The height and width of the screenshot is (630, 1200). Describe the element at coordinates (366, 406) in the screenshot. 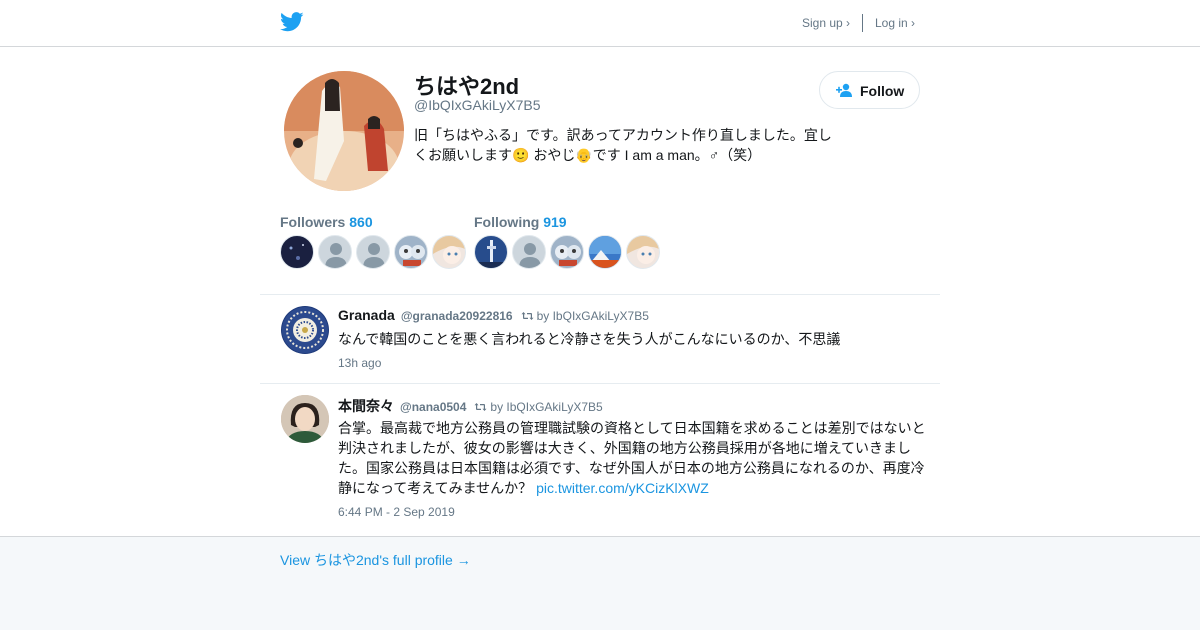

I see `tweet-author-name: 本間奈々` at that location.